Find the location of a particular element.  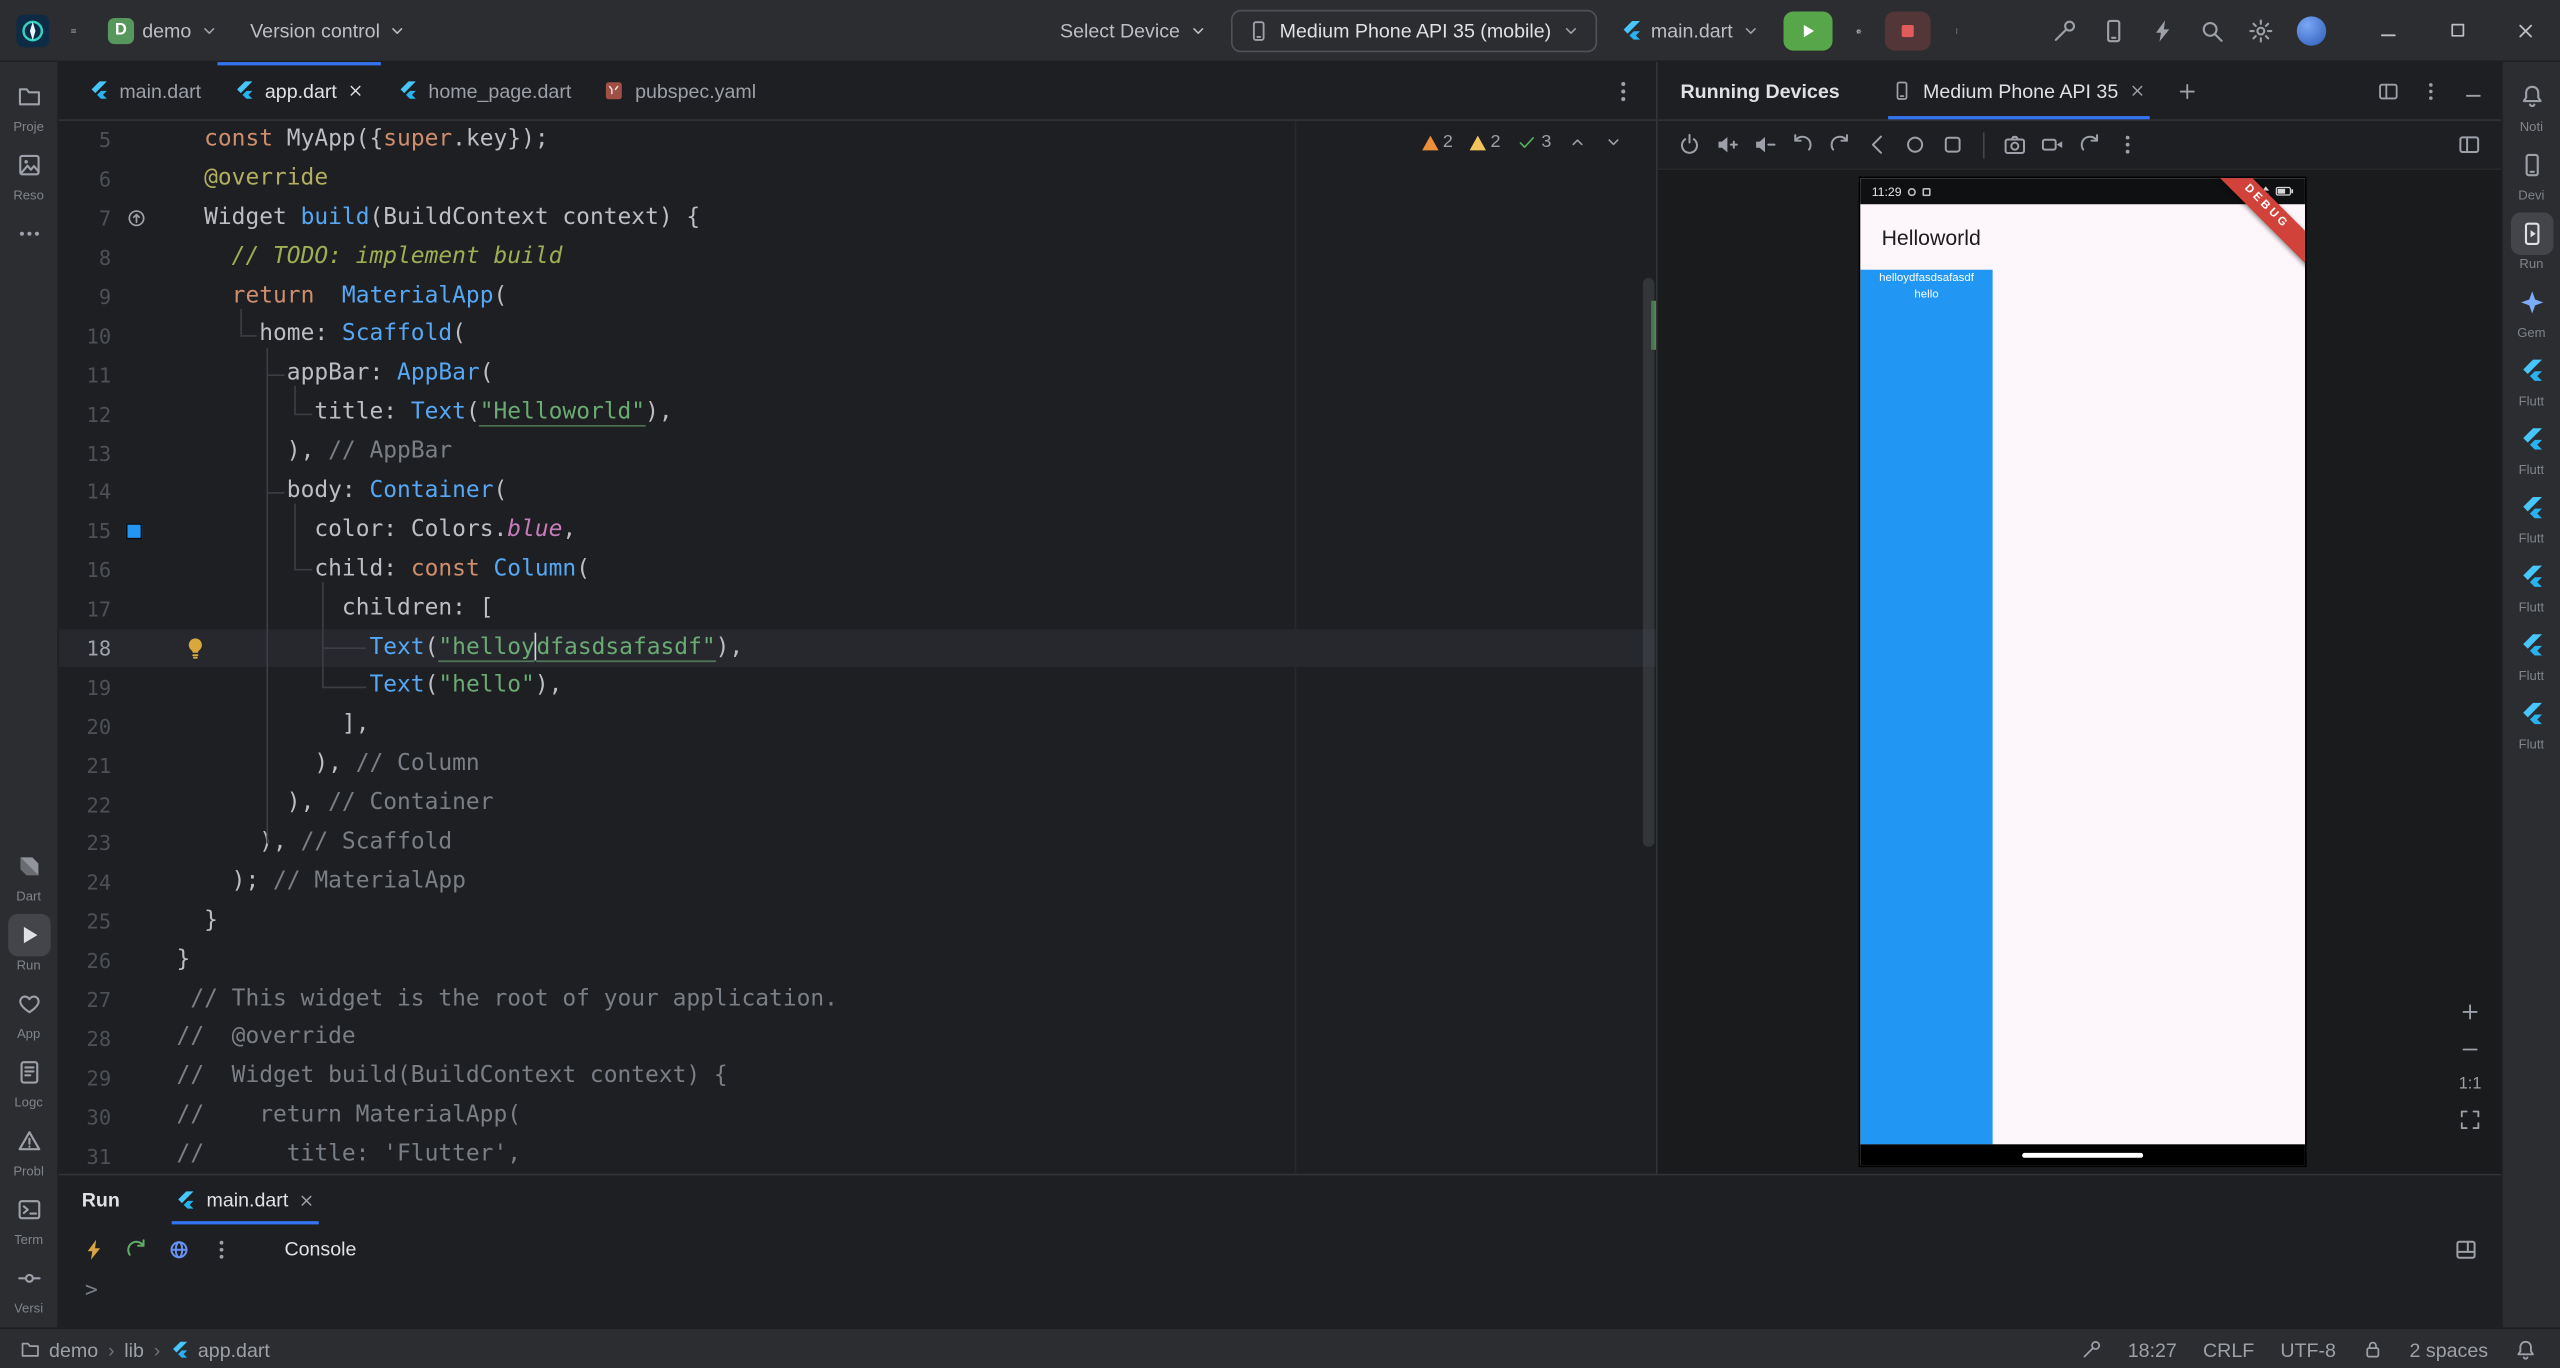

tab-options-icon is located at coordinates (1623, 91).